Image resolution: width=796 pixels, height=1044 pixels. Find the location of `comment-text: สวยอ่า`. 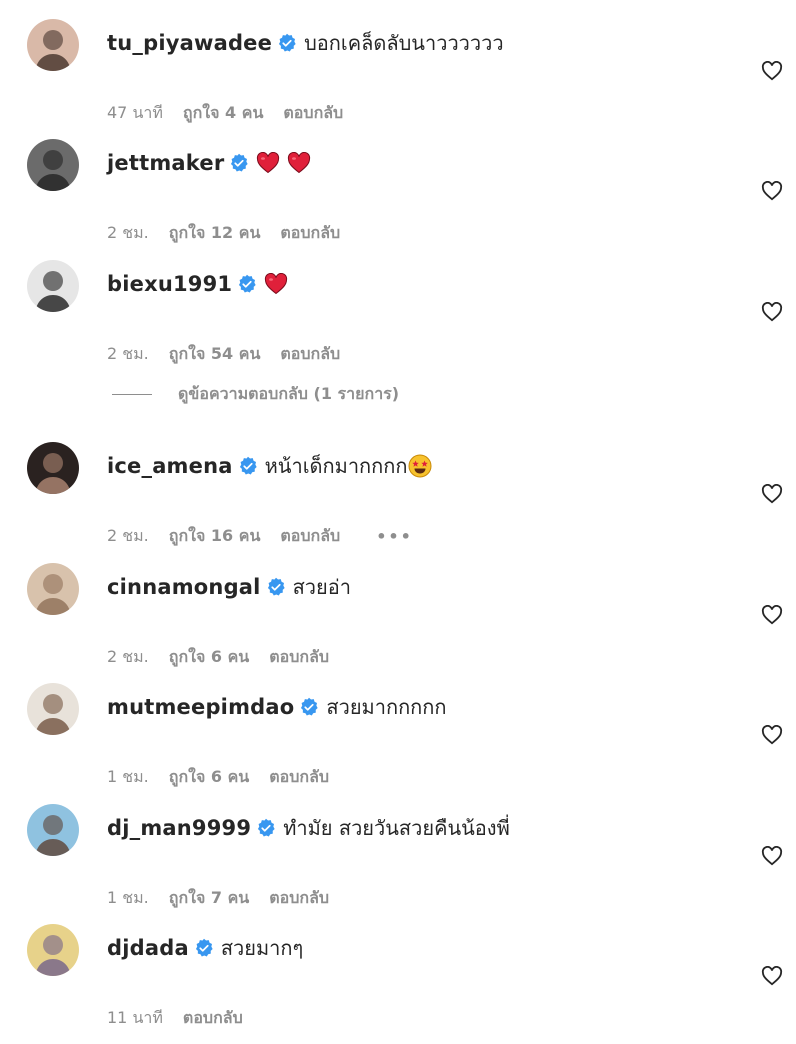

comment-text: สวยอ่า is located at coordinates (321, 587).